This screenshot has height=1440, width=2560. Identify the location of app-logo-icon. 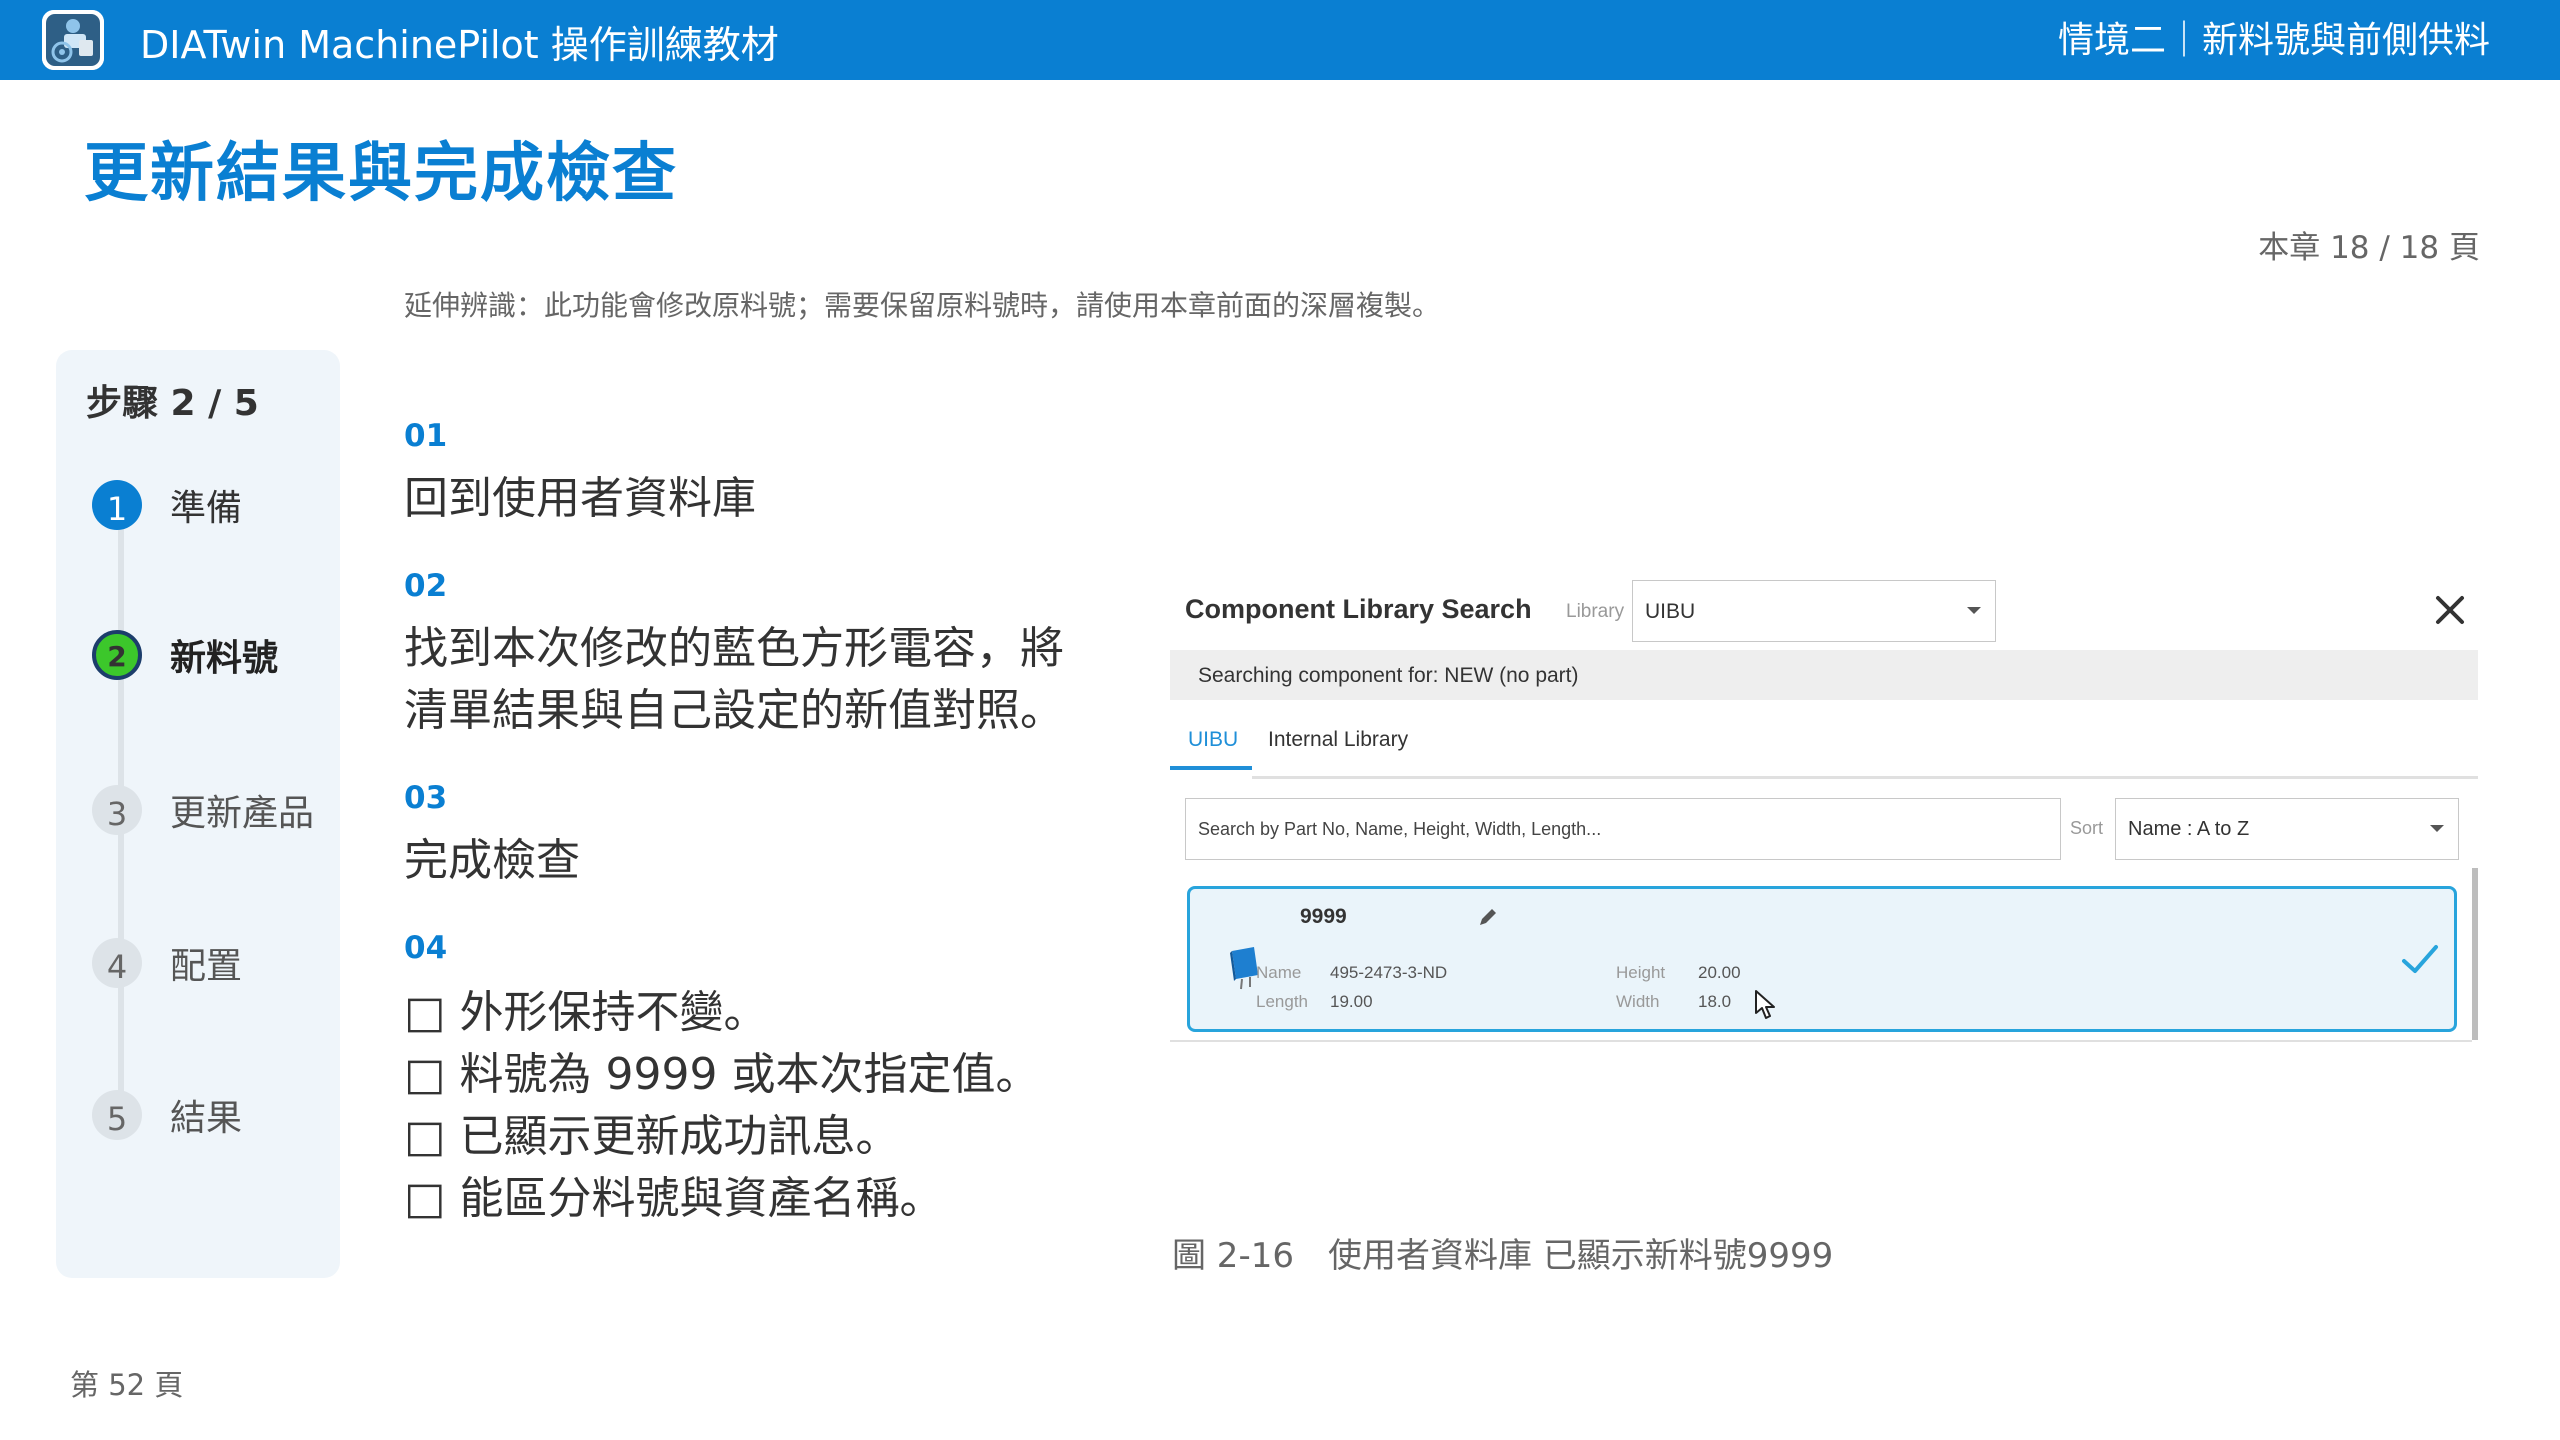
(73, 40).